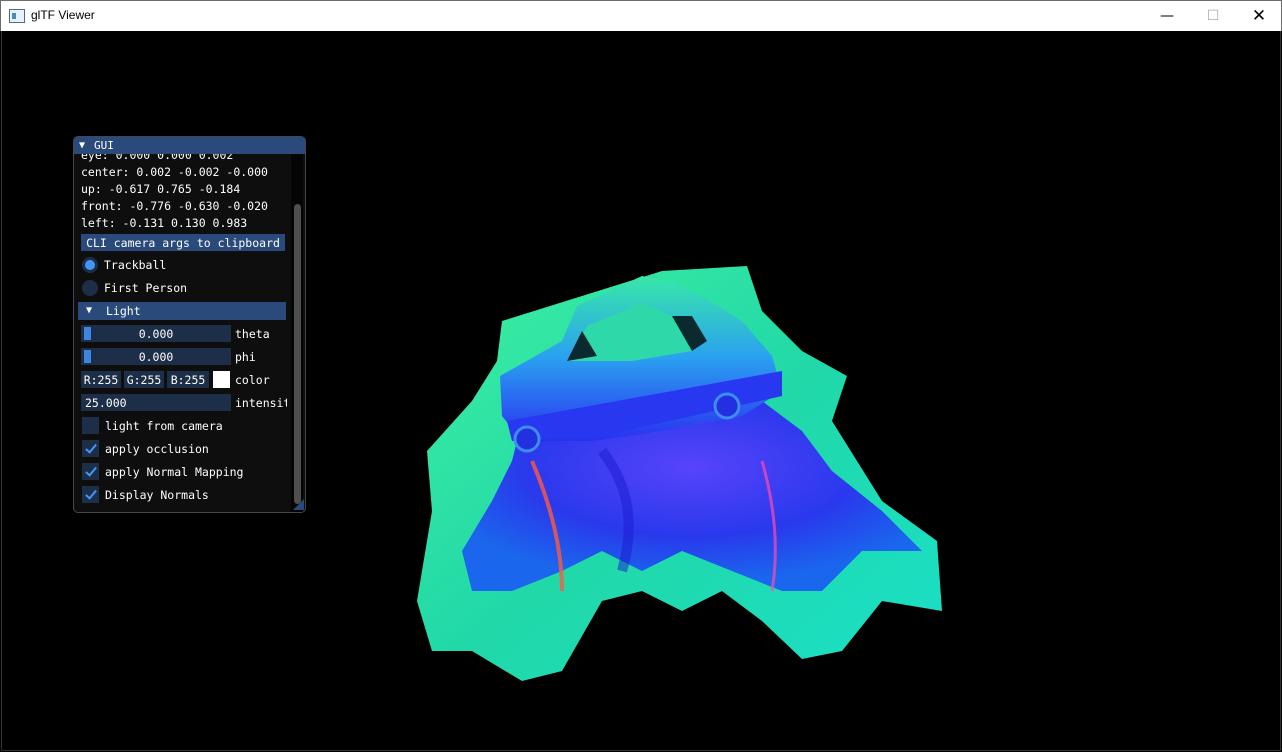 The height and width of the screenshot is (752, 1282). I want to click on first-person-radio, so click(90, 288).